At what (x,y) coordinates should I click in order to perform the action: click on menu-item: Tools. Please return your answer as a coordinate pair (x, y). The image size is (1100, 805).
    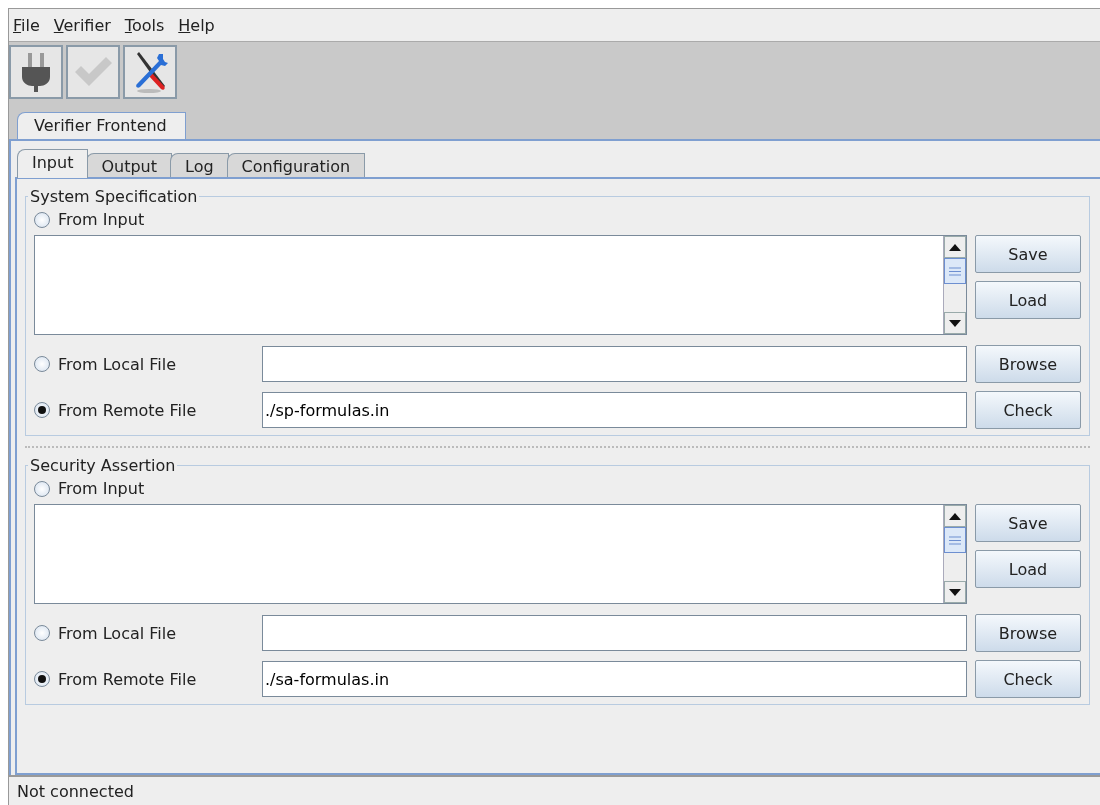
    Looking at the image, I should click on (144, 25).